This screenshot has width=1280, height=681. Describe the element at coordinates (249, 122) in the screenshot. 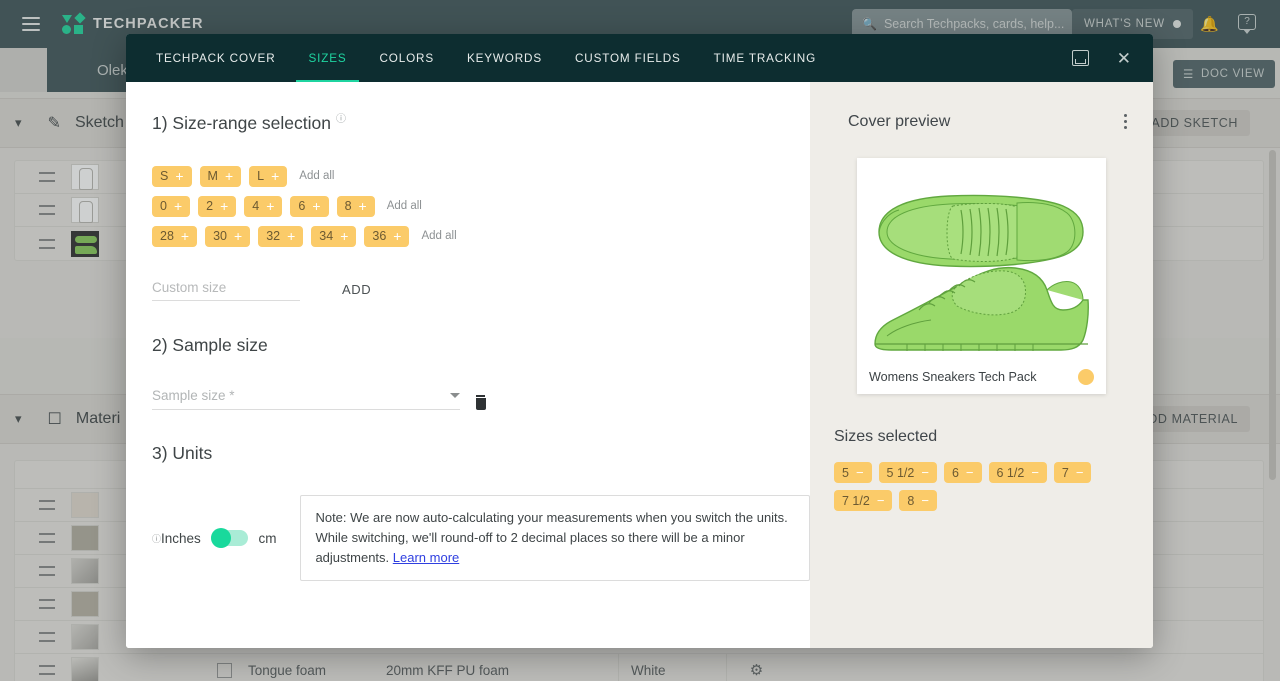

I see `step1-title: 1) Size-range selection ⓘ` at that location.